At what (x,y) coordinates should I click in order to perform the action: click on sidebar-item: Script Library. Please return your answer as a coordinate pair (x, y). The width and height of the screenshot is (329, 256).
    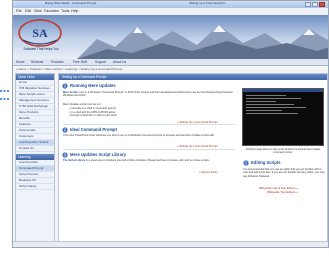
    Looking at the image, I should click on (35, 187).